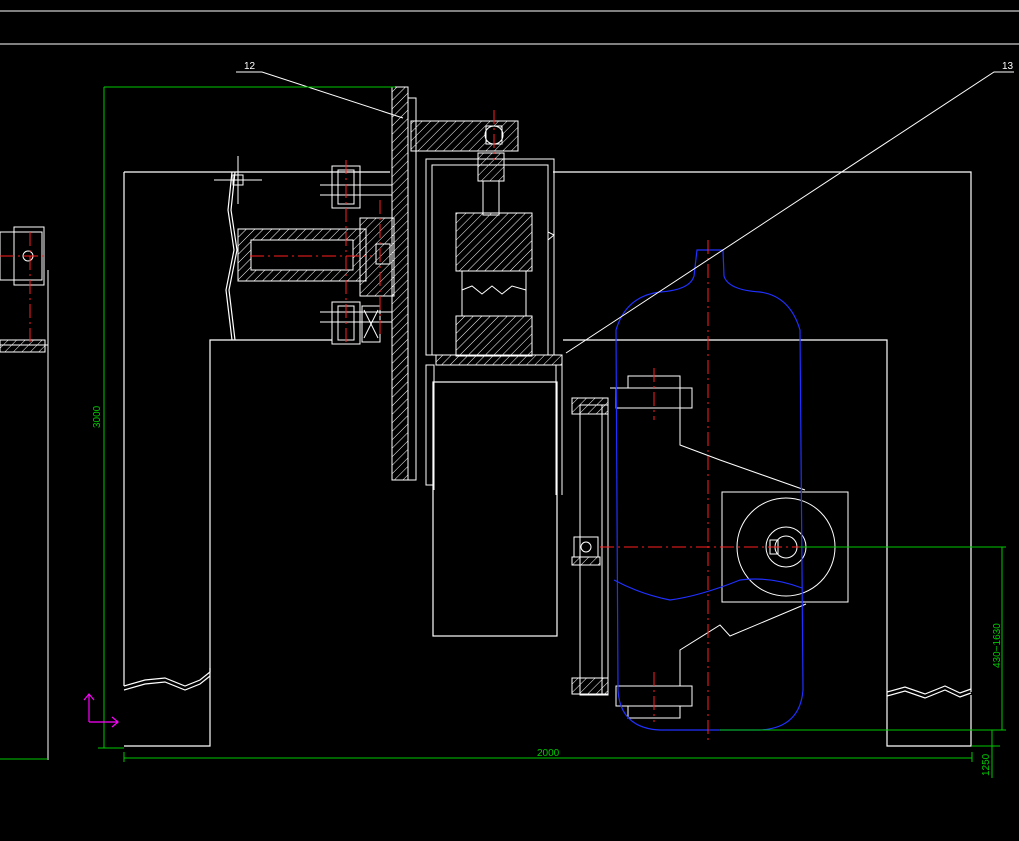 The width and height of the screenshot is (1019, 841). Describe the element at coordinates (238, 180) in the screenshot. I see `cursor-crosshair` at that location.